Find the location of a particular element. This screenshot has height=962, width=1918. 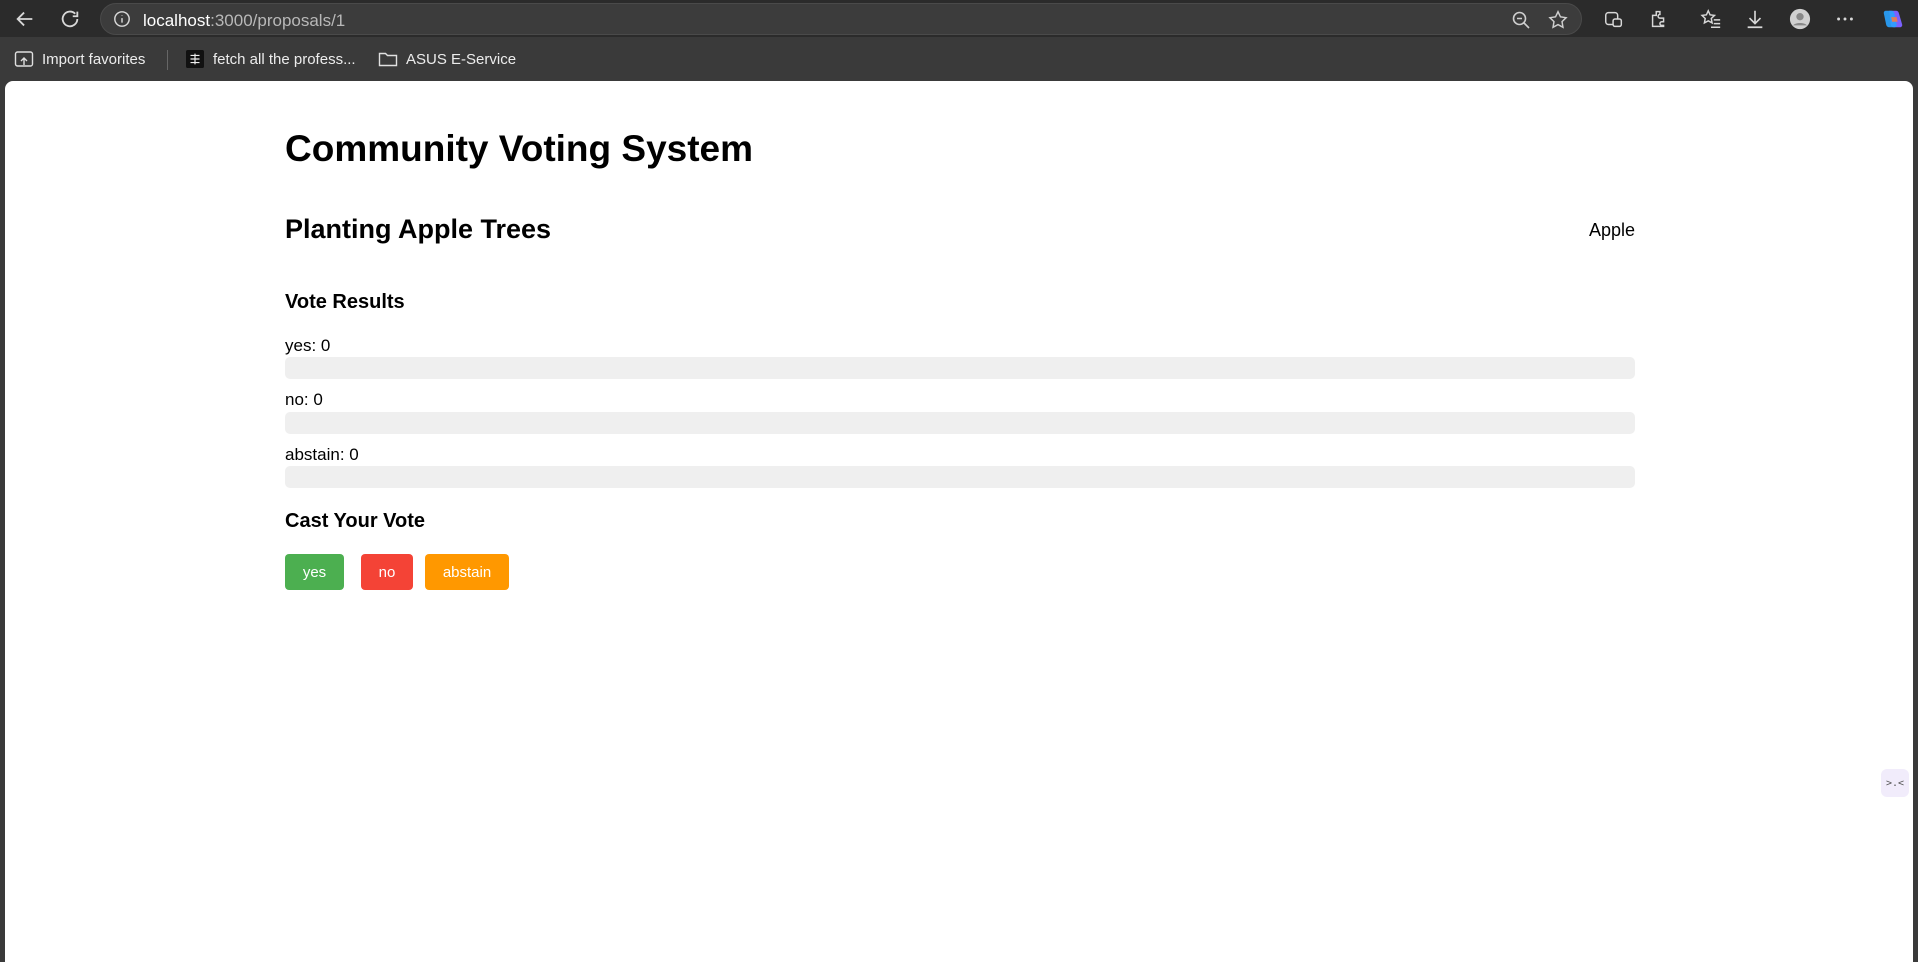

back-icon is located at coordinates (25, 19).